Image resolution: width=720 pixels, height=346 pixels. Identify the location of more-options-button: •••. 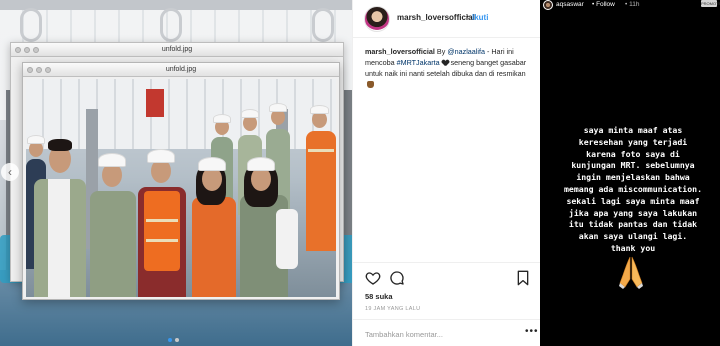
(532, 331).